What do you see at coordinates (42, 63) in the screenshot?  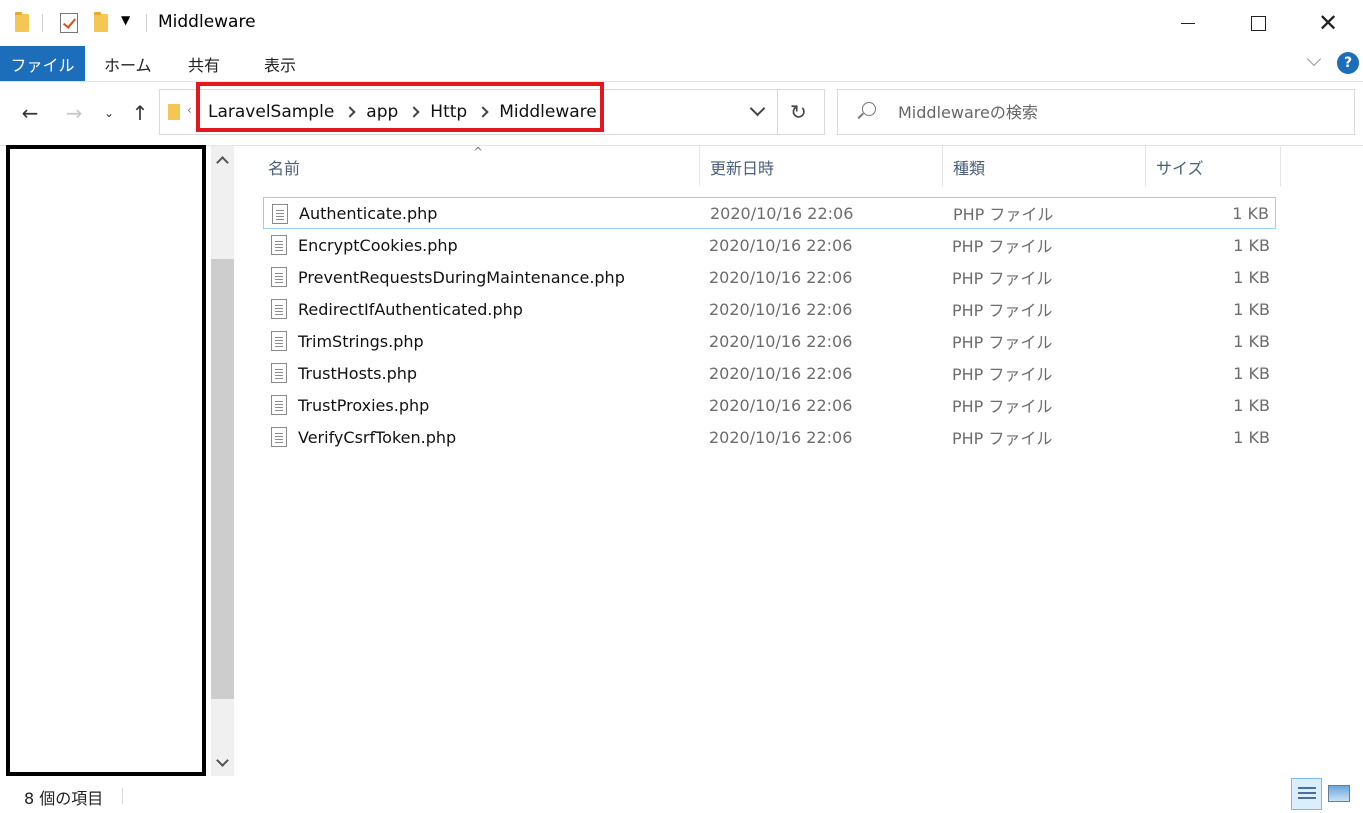 I see `tab-file: ファイル` at bounding box center [42, 63].